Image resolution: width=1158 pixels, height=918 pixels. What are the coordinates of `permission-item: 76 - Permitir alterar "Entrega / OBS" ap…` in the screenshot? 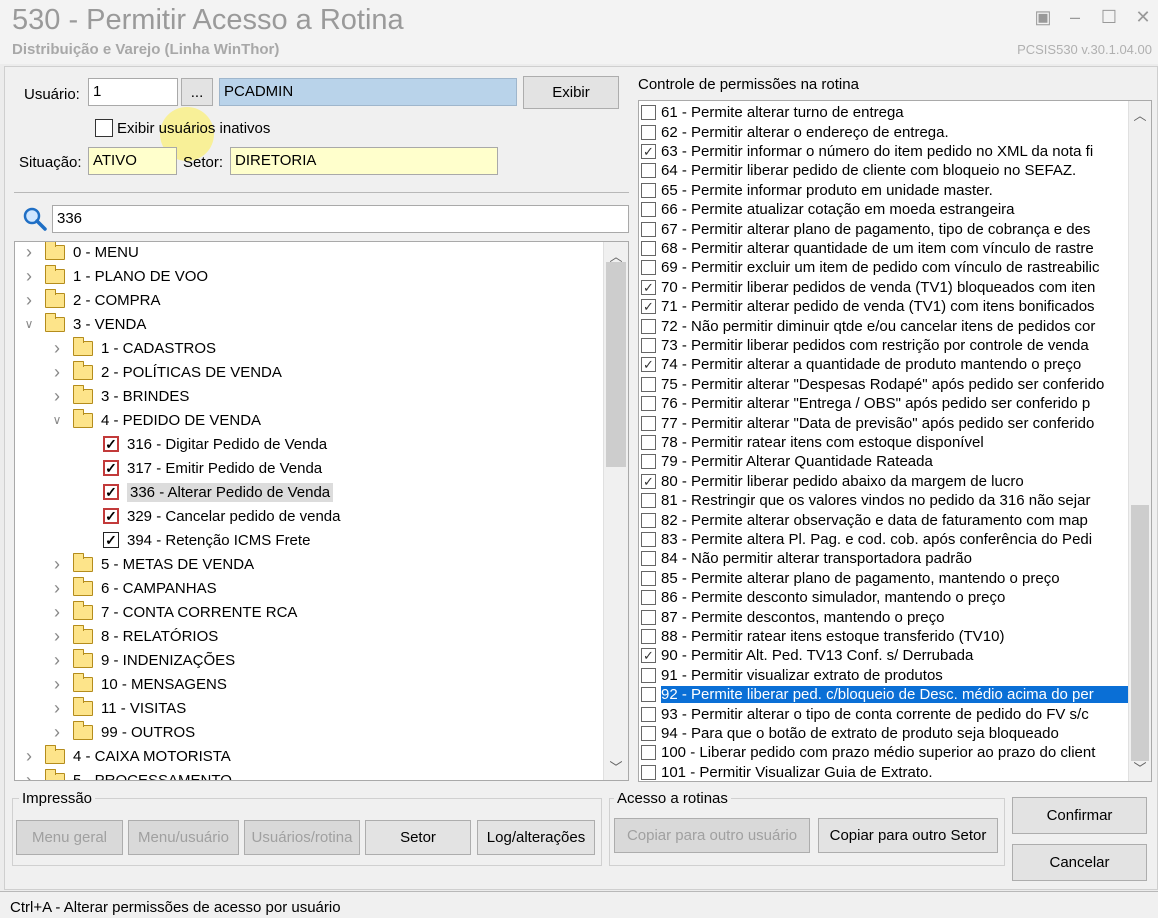 It's located at (886, 403).